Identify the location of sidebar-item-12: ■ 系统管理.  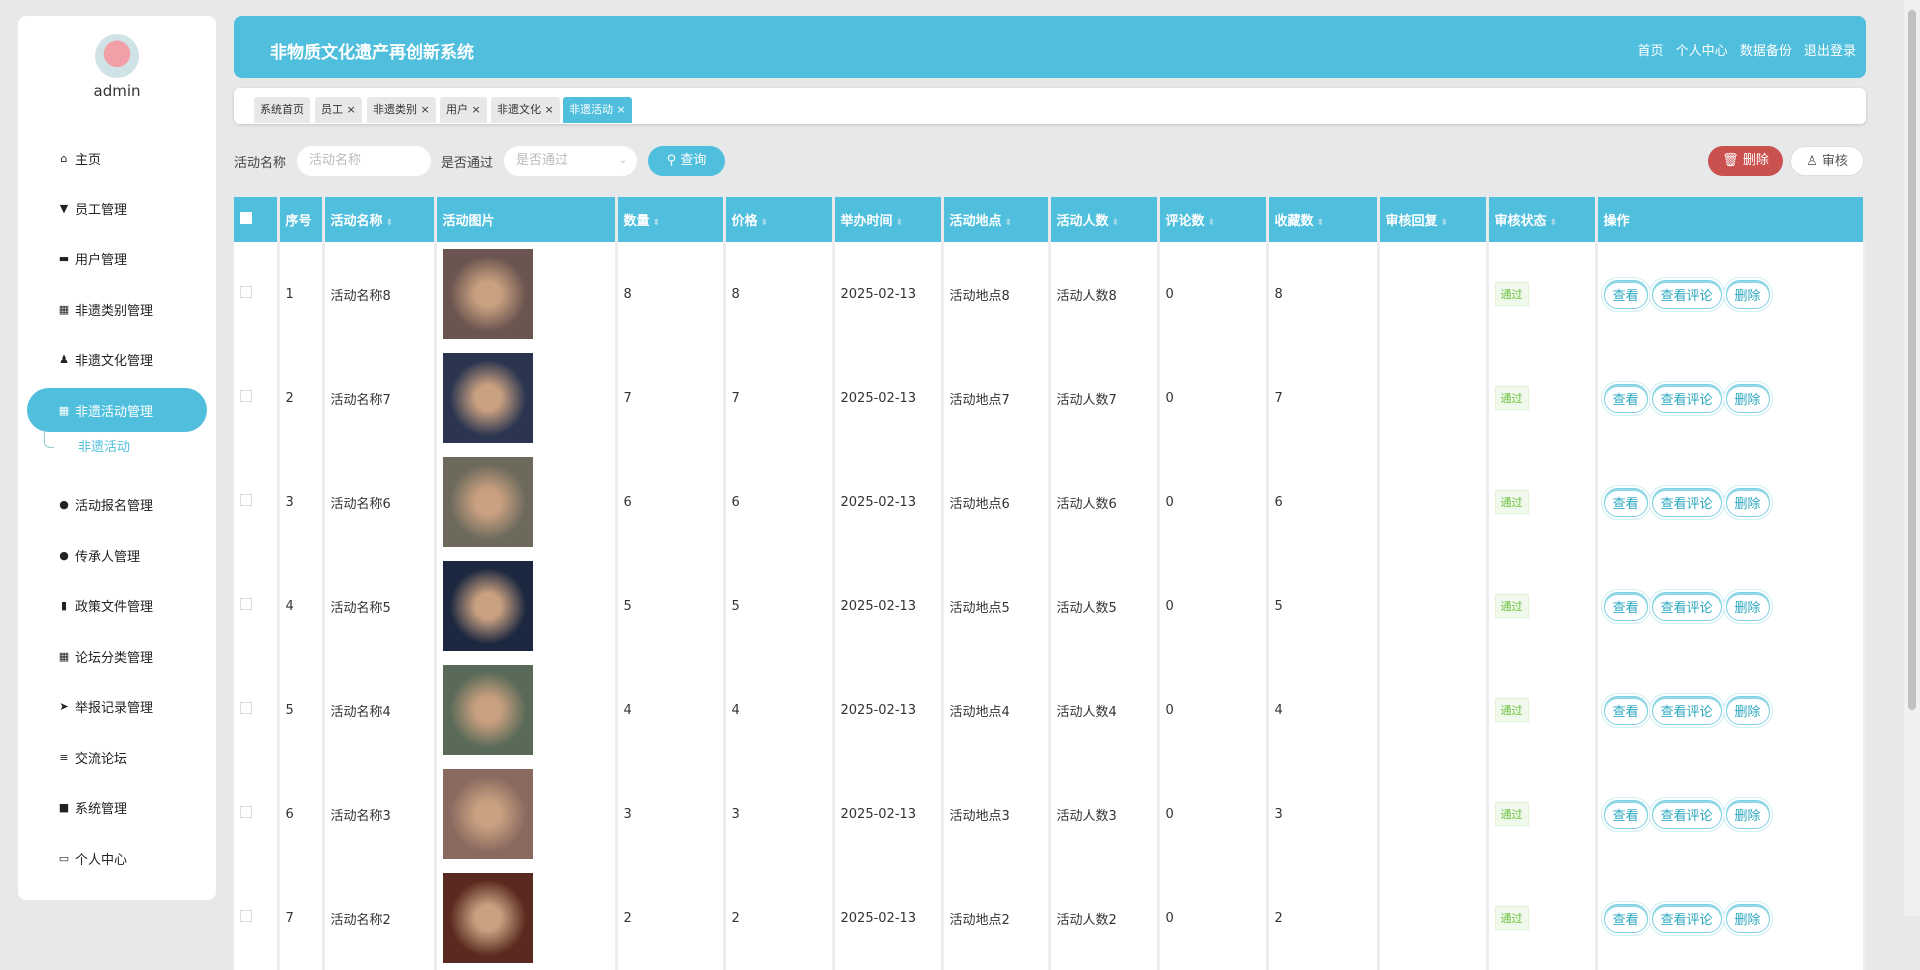
(117, 807).